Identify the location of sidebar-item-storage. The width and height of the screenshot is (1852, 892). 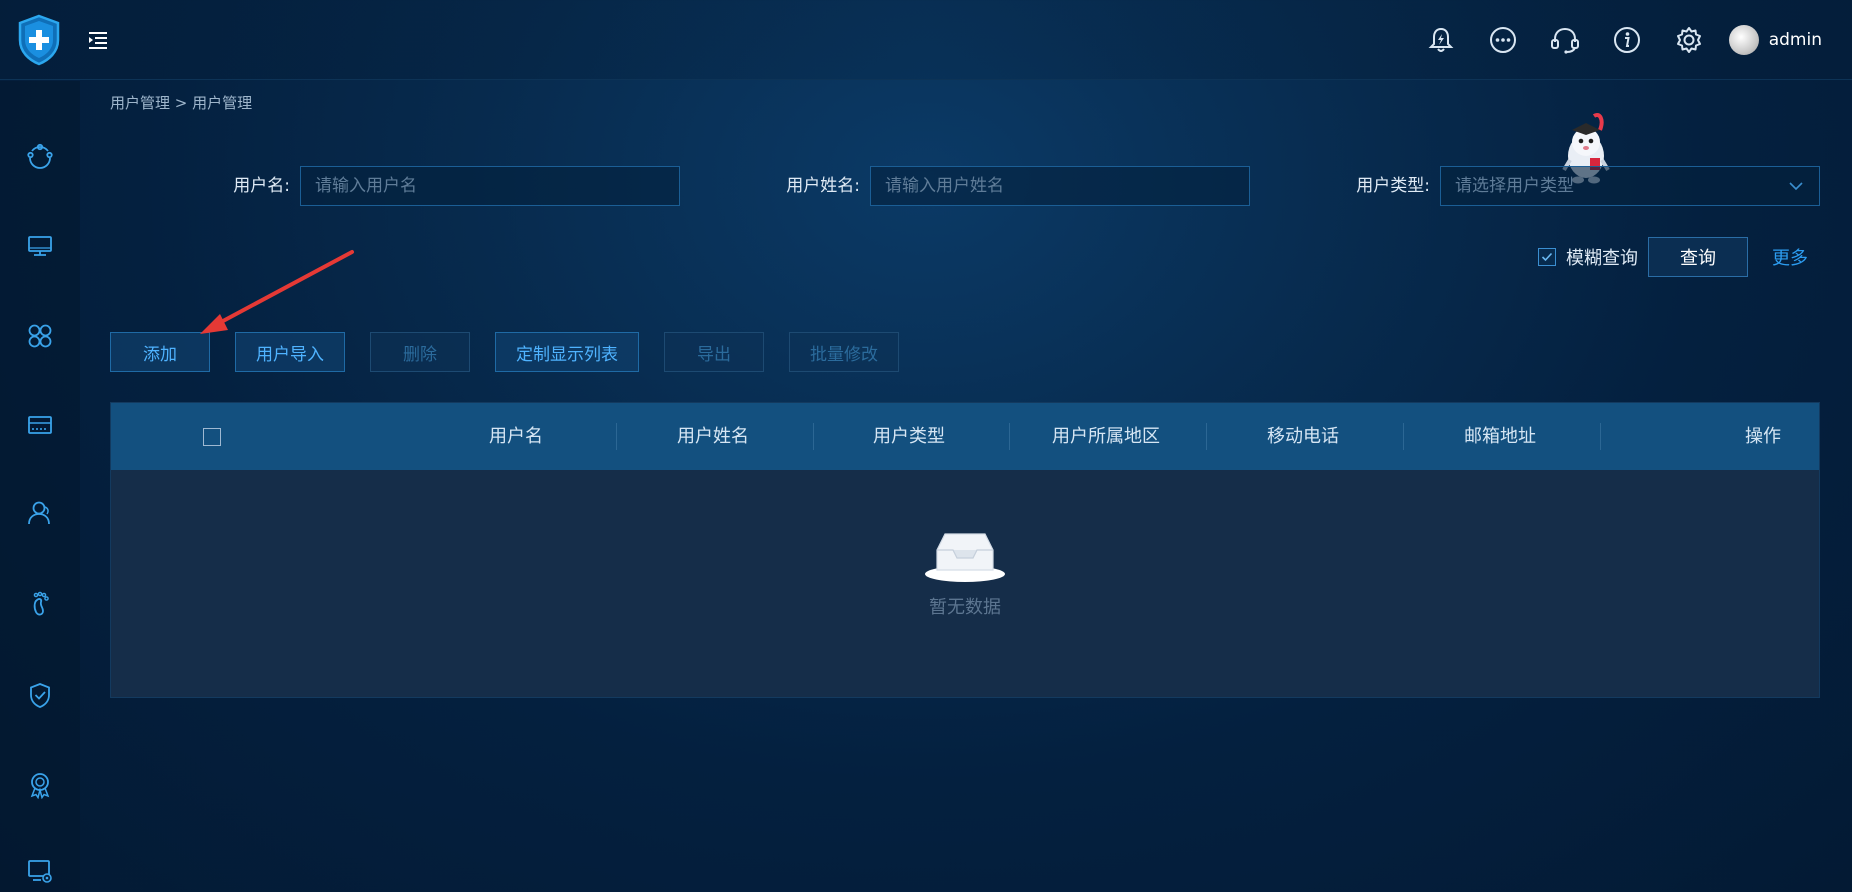
(40, 425).